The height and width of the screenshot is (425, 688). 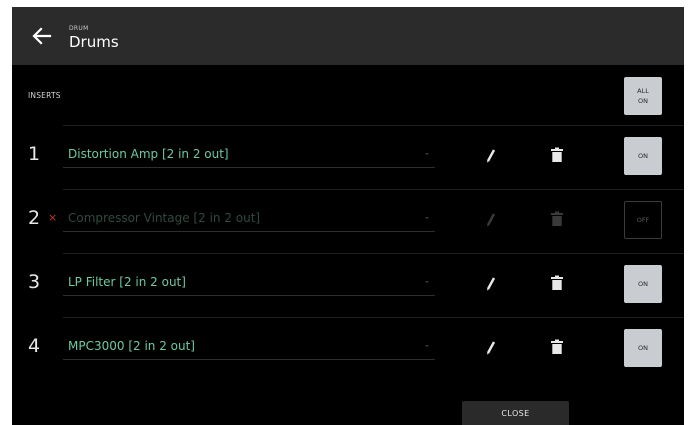 What do you see at coordinates (34, 346) in the screenshot?
I see `slot-number: 4` at bounding box center [34, 346].